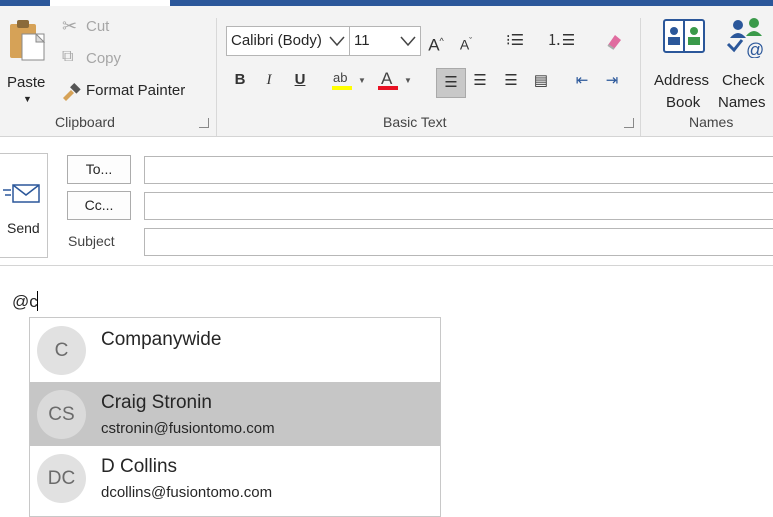 Image resolution: width=773 pixels, height=517 pixels. I want to click on format-painter-button: Format Painter, so click(132, 92).